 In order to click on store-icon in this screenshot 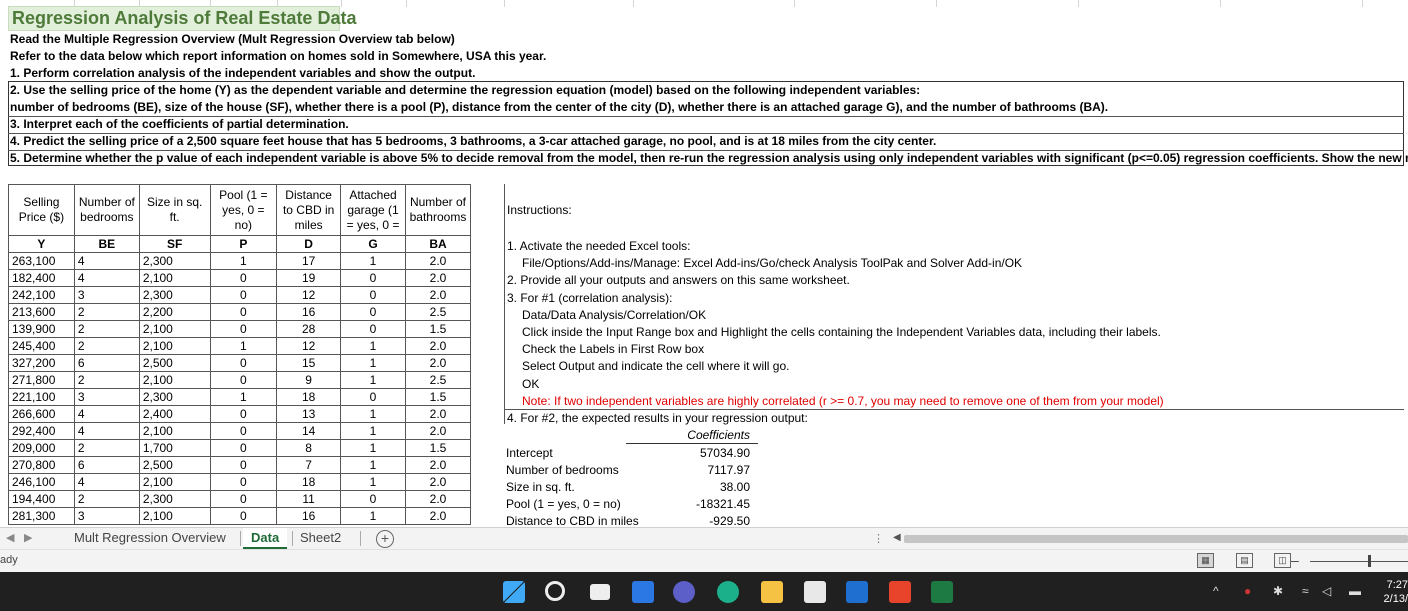, I will do `click(815, 592)`.